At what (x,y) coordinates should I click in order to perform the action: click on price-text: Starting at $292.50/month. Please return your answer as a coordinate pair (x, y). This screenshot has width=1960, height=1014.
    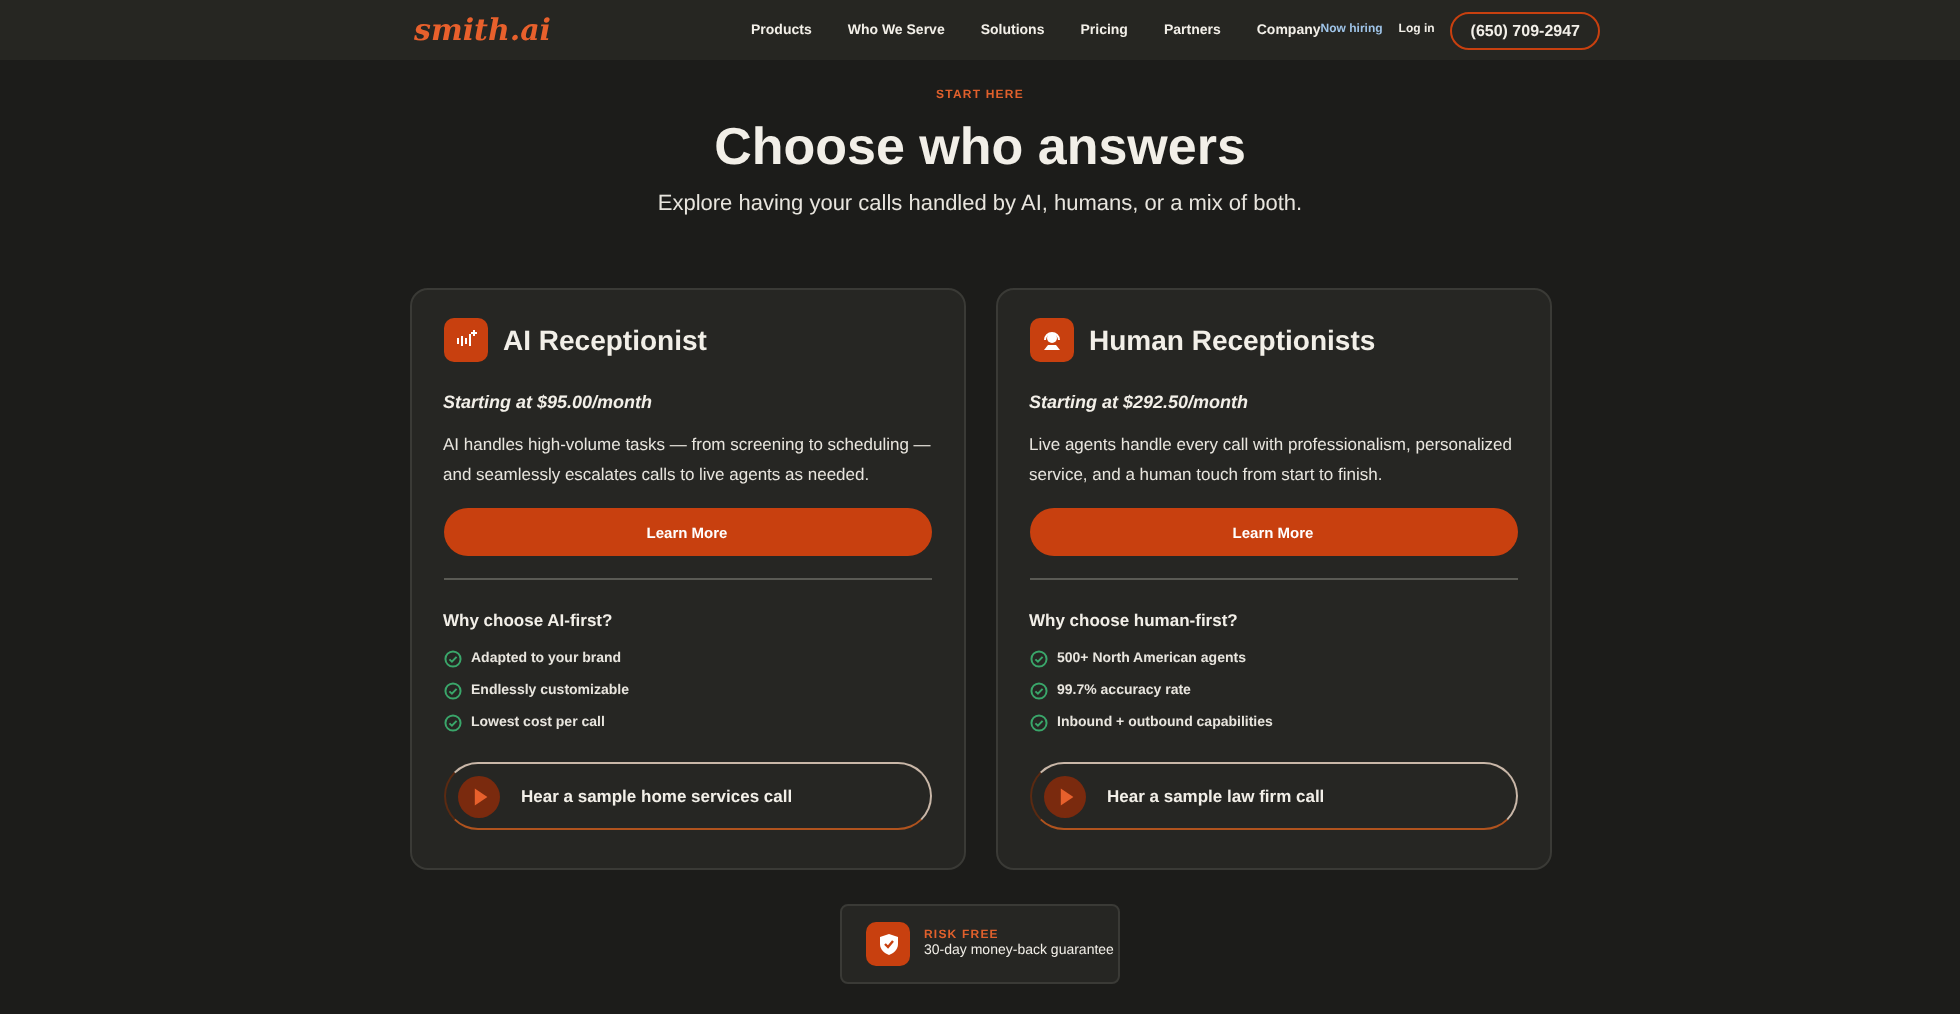
    Looking at the image, I should click on (1140, 402).